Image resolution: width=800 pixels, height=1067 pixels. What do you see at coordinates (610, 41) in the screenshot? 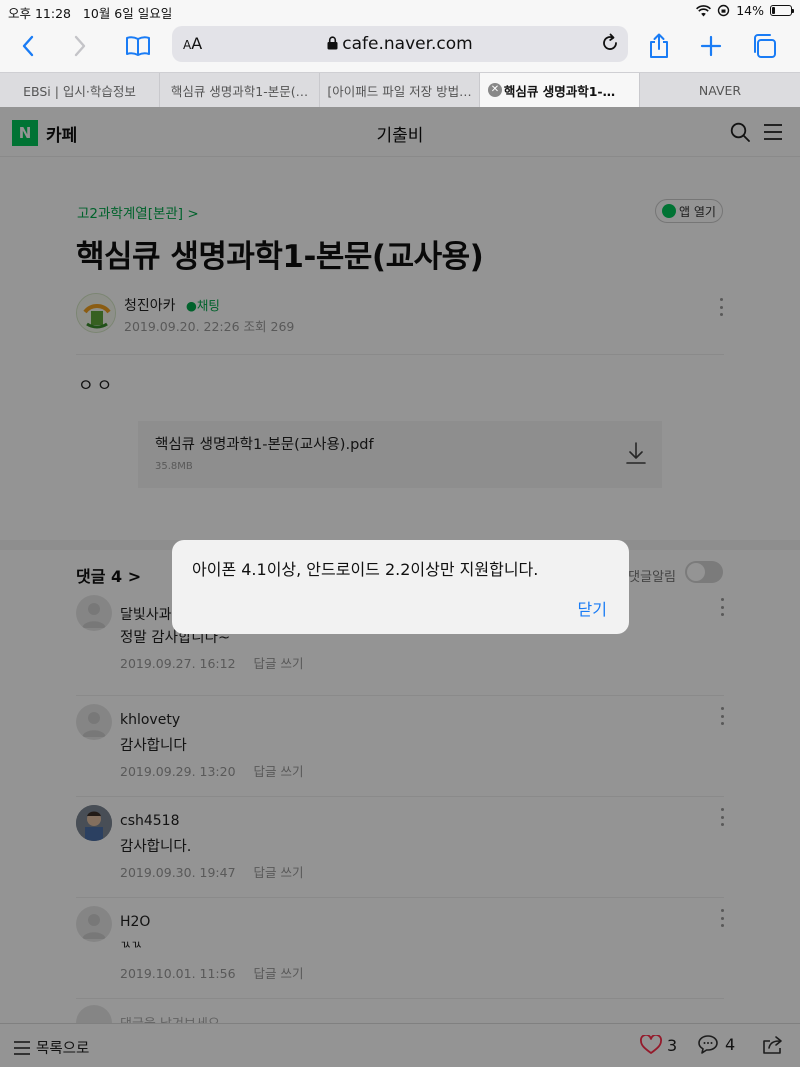
I see `reload-icon` at bounding box center [610, 41].